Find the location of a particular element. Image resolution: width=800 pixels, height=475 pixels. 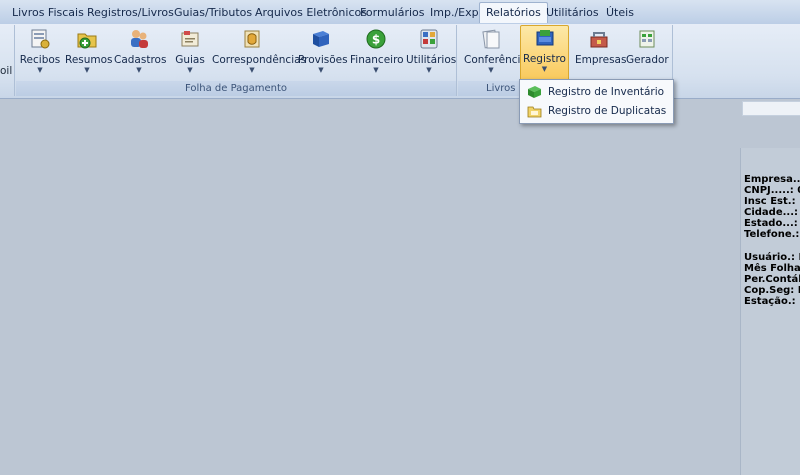

guias-button: Guias ▼ is located at coordinates (190, 53).